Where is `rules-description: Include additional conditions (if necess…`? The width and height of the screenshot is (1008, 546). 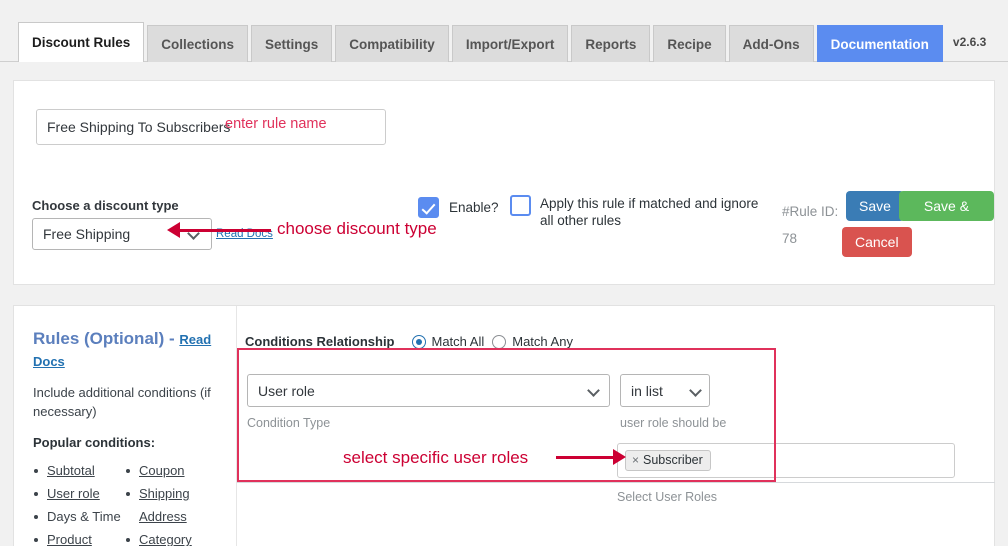 rules-description: Include additional conditions (if necess… is located at coordinates (122, 402).